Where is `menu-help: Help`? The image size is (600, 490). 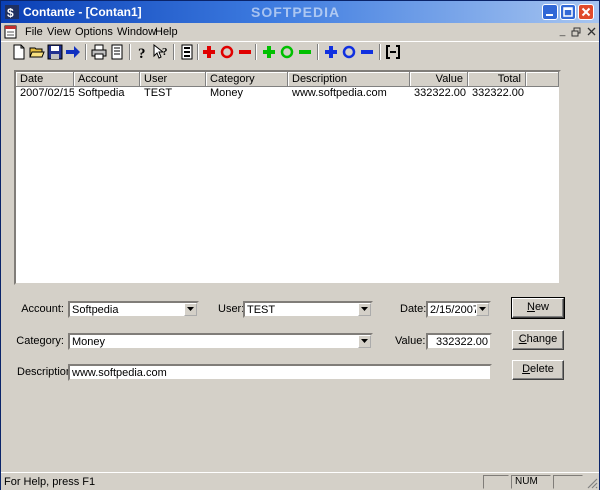
menu-help: Help is located at coordinates (166, 32).